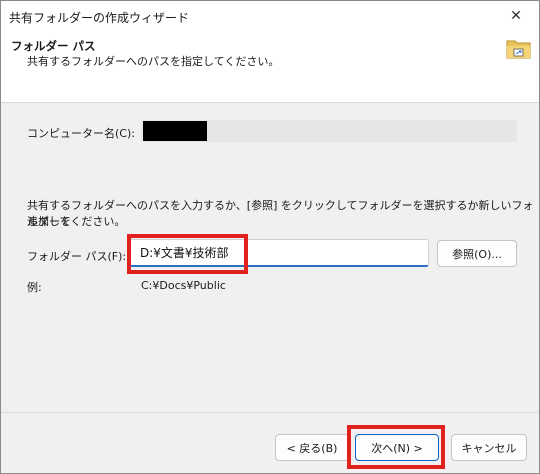 The height and width of the screenshot is (474, 540). I want to click on close-icon: ✕, so click(516, 16).